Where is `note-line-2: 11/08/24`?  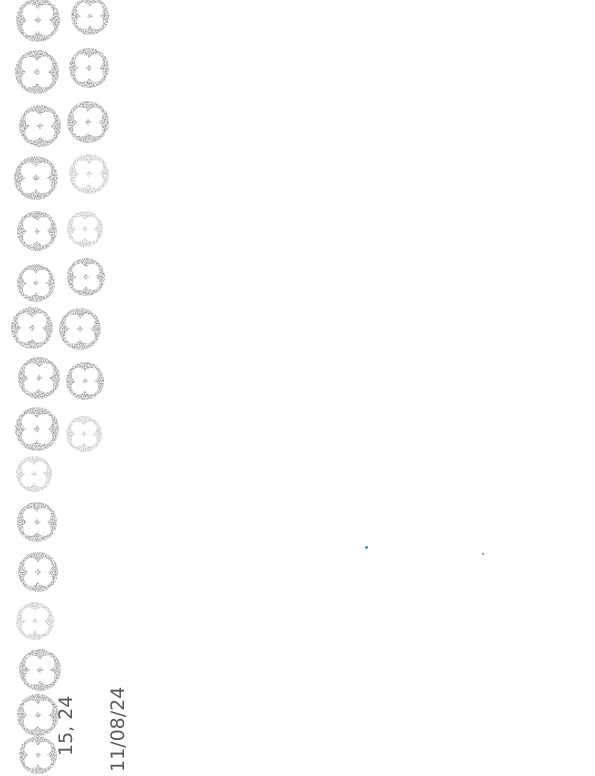 note-line-2: 11/08/24 is located at coordinates (118, 729).